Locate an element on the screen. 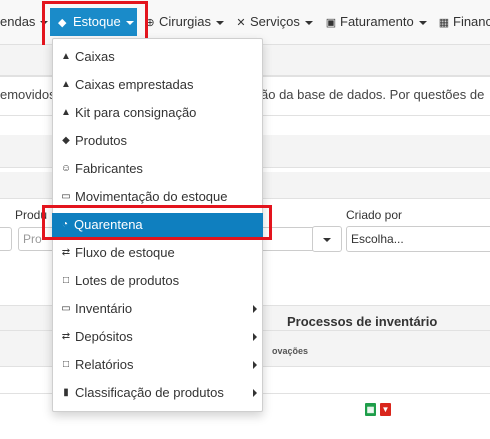 This screenshot has width=490, height=439. menu-item-label: Inventário is located at coordinates (104, 308).